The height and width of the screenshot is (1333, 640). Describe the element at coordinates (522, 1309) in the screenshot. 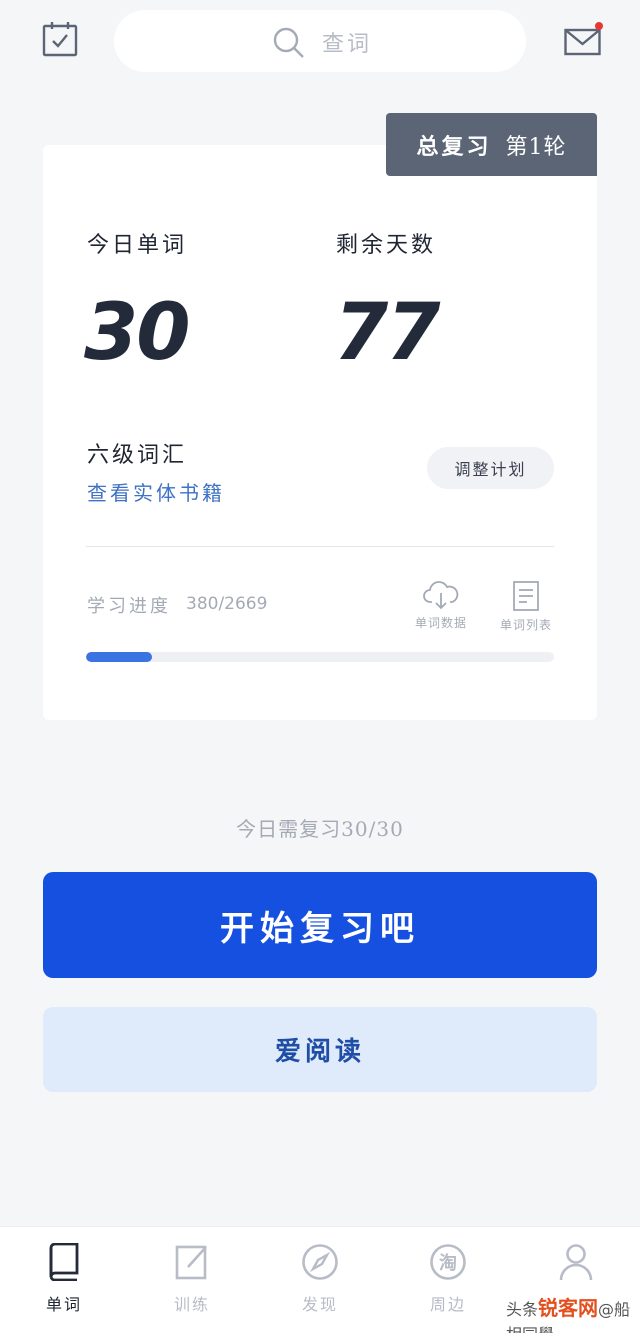

I see `watermark-source: 头条` at that location.